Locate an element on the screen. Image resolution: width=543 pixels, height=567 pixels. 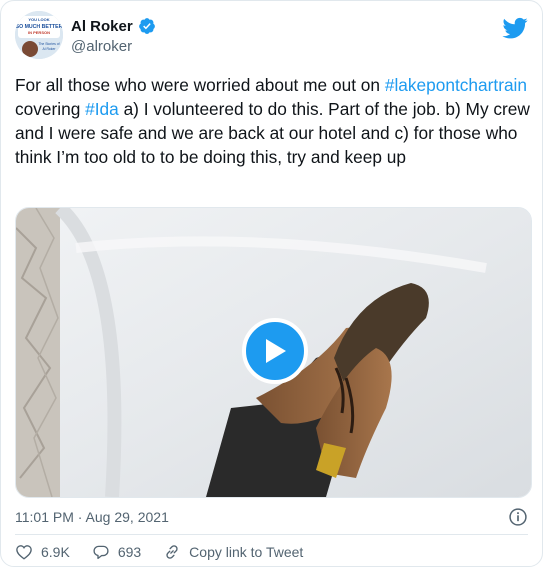
play-button is located at coordinates (275, 351).